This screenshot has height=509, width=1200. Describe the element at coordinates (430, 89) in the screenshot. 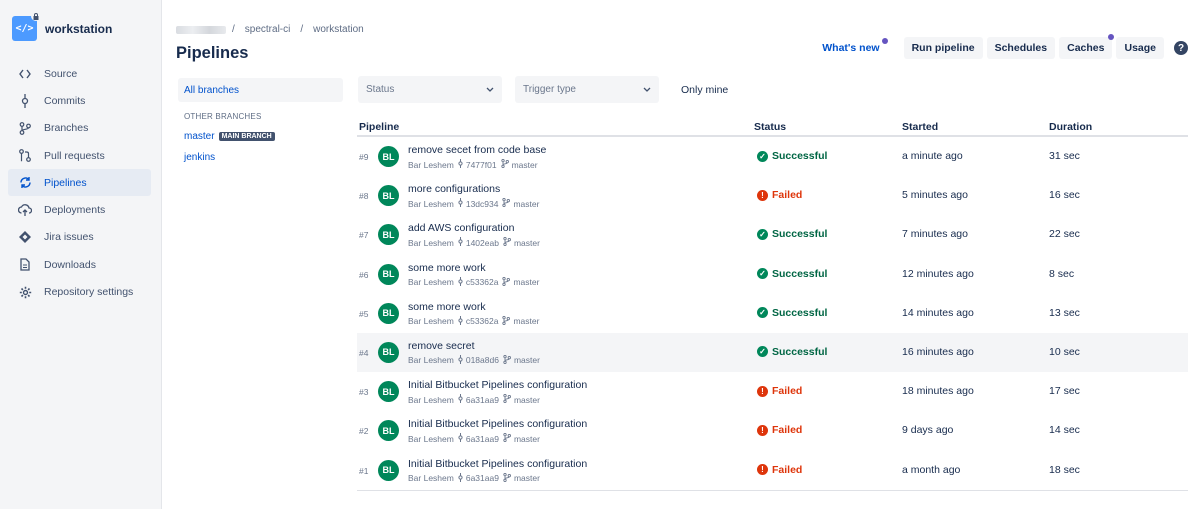

I see `status-filter-select: Status` at that location.